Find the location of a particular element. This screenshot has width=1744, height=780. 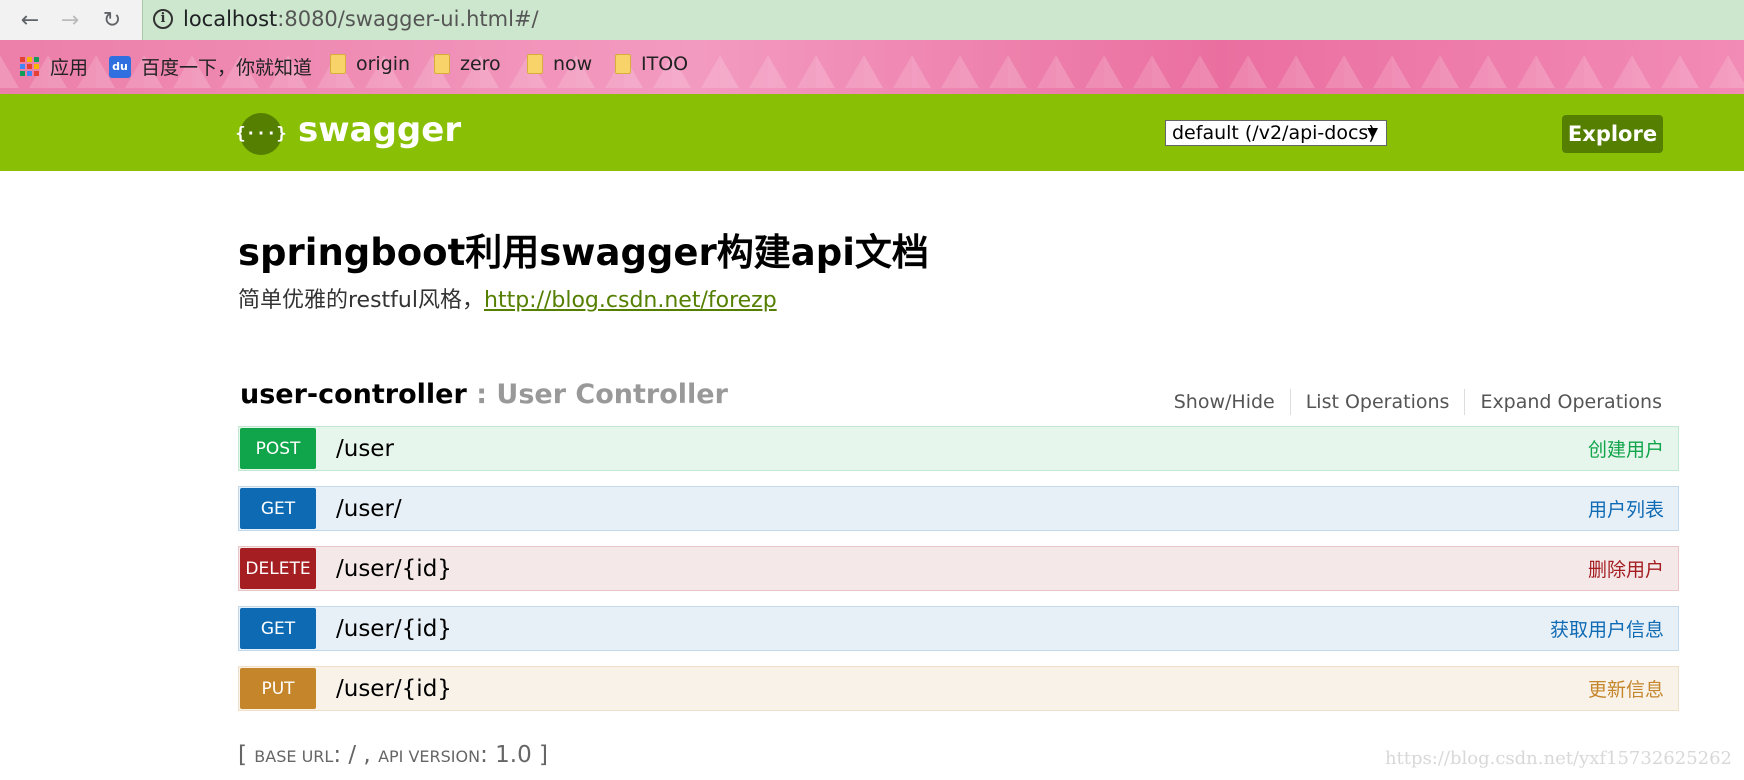

http-method-badge: POST is located at coordinates (278, 448).